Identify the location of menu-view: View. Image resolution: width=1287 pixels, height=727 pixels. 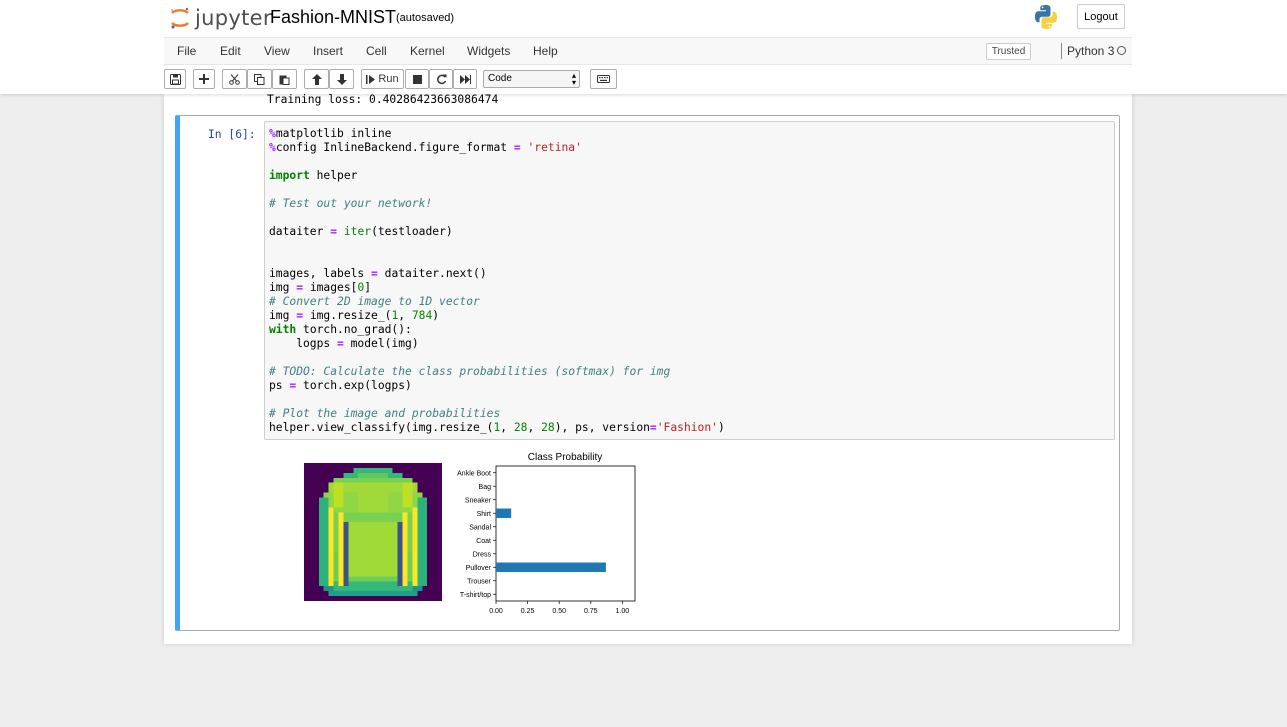
(277, 51).